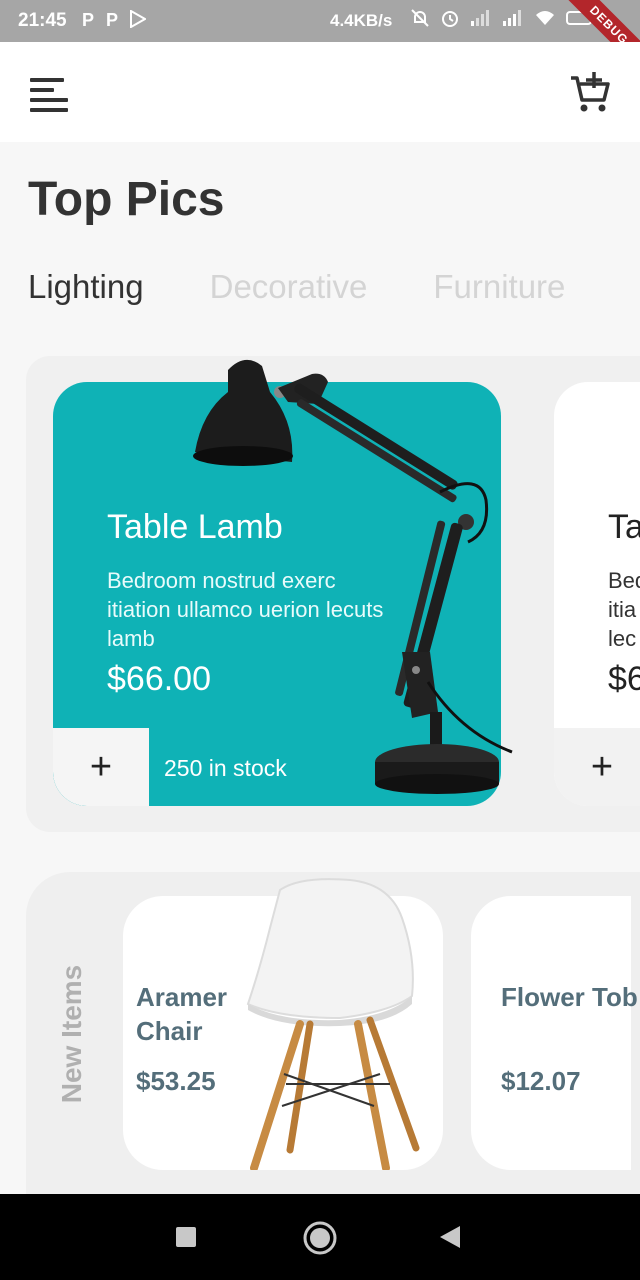  I want to click on mute-icon, so click(420, 18).